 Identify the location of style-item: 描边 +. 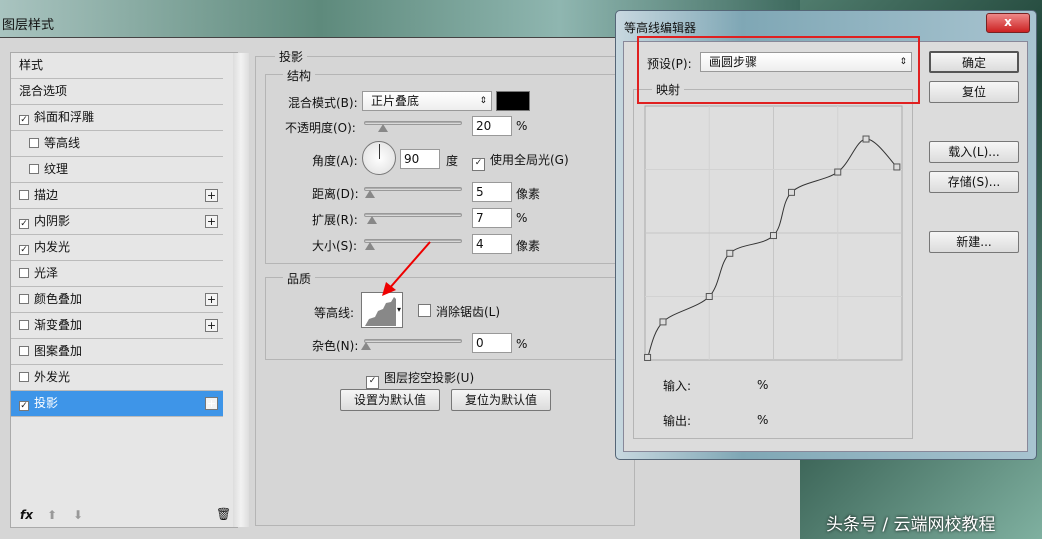
(117, 196).